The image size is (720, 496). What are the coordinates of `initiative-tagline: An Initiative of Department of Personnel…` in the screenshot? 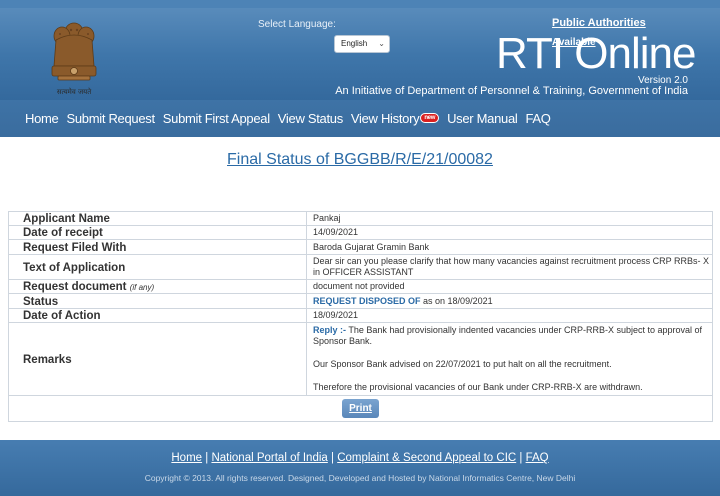 It's located at (511, 91).